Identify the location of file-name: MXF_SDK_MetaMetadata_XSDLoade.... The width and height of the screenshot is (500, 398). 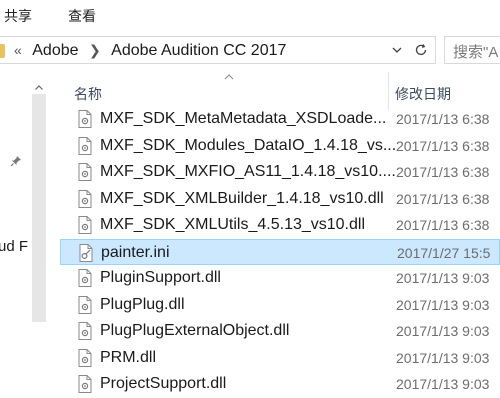
(243, 118).